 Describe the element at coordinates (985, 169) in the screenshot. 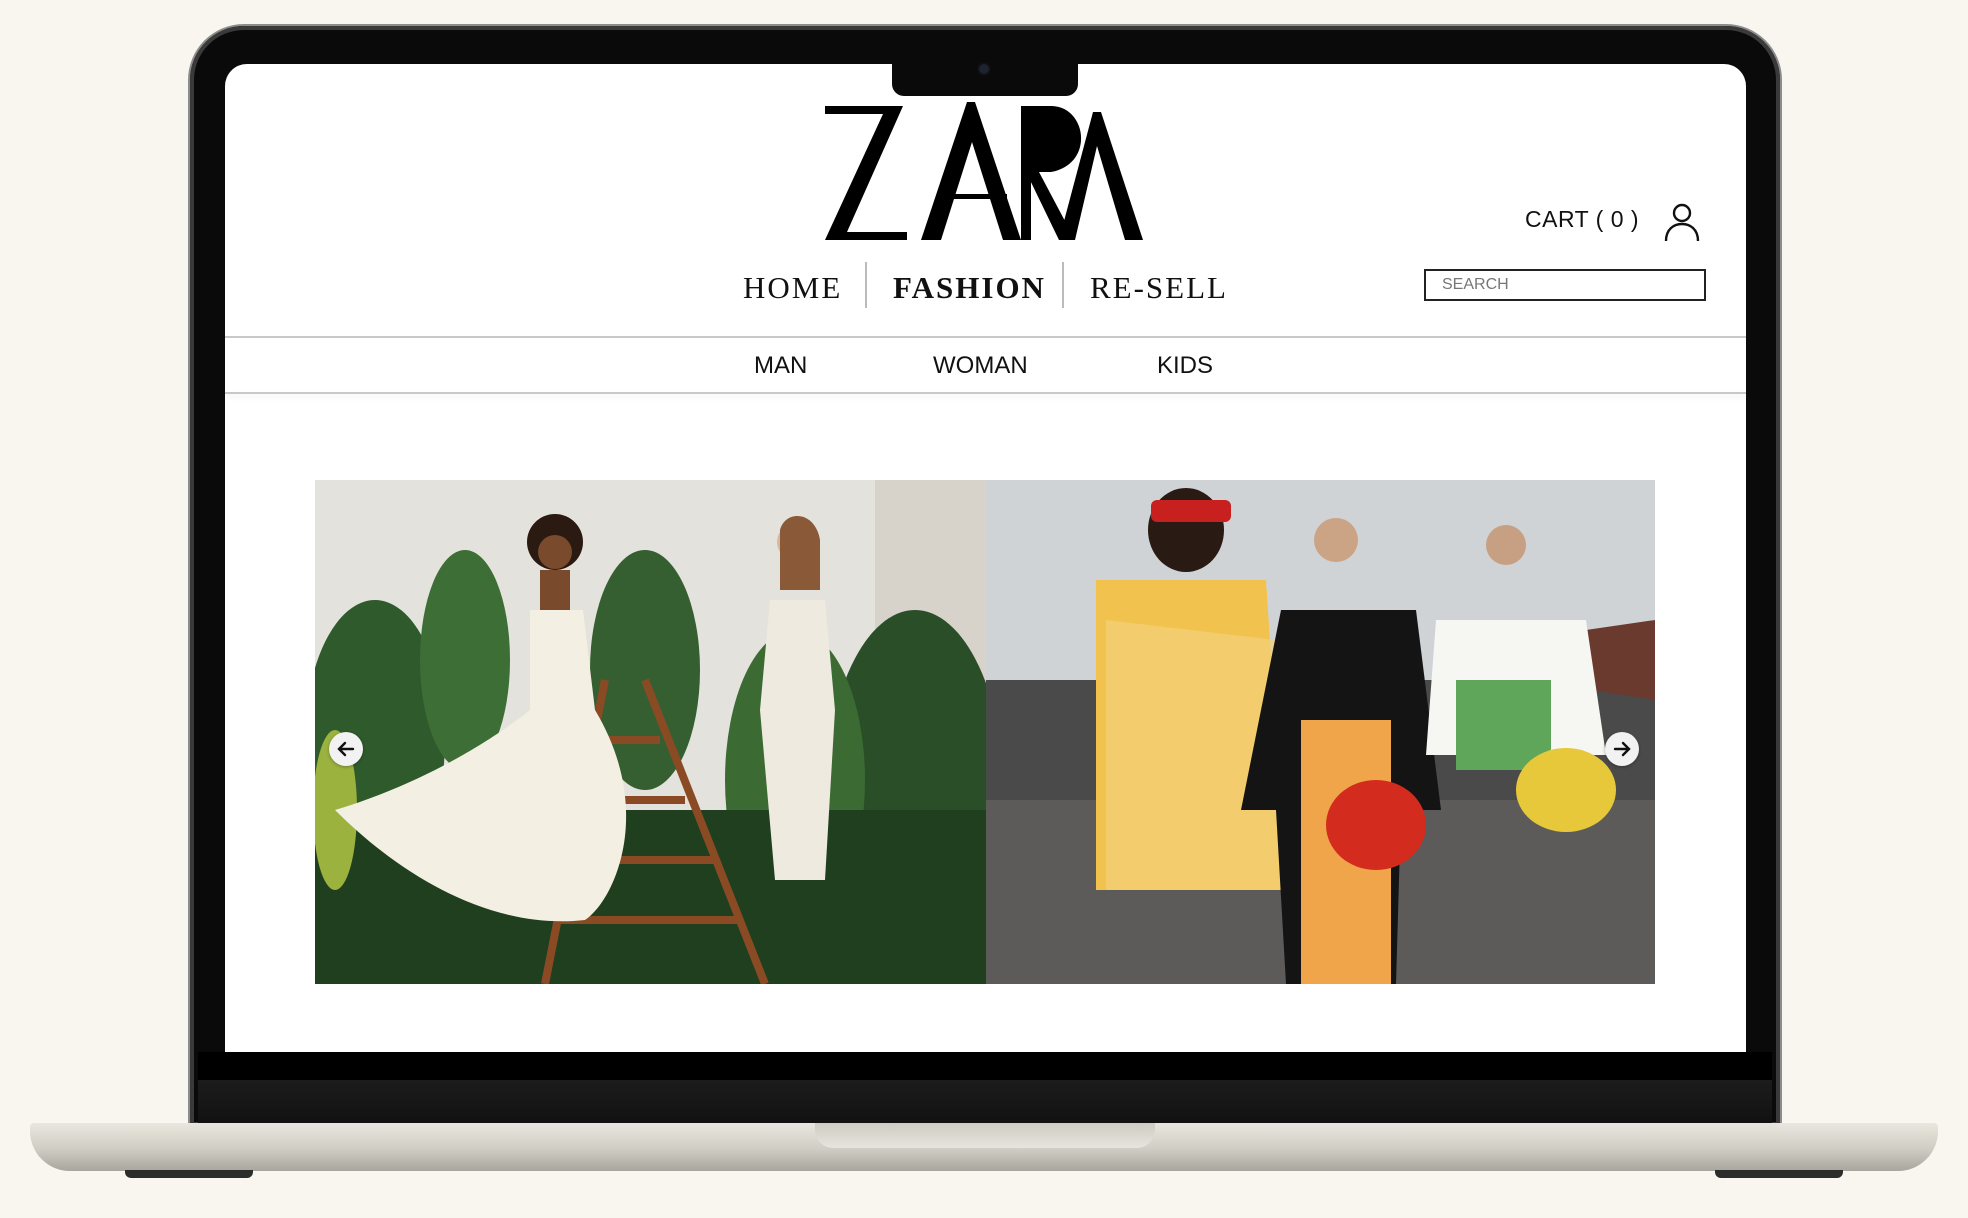

I see `zara-logo` at that location.